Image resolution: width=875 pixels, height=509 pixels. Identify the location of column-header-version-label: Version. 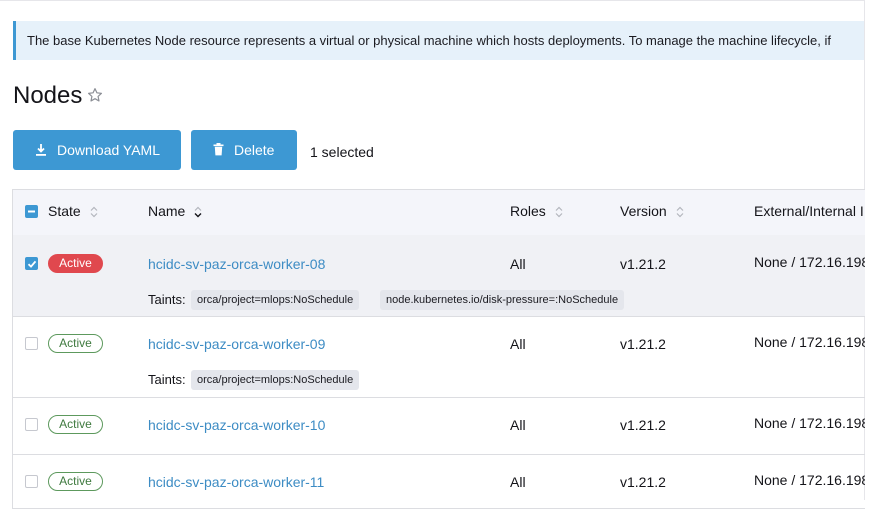
(643, 211).